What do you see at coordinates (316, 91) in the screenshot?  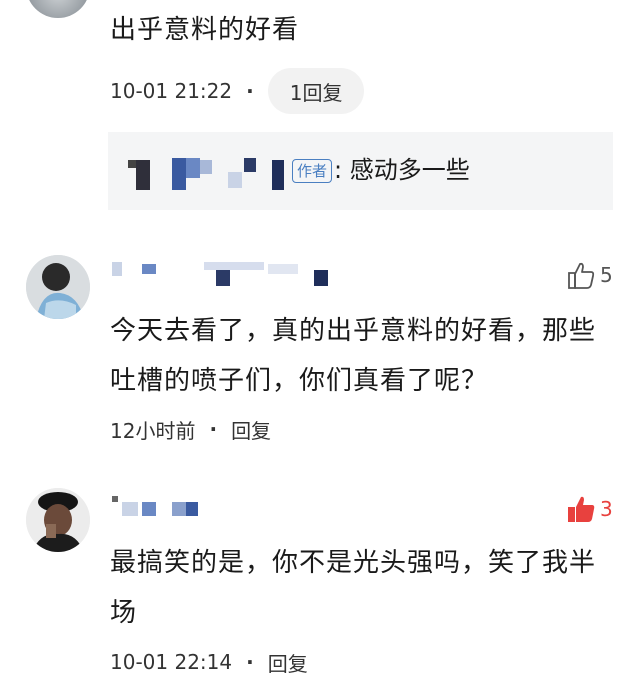 I see `reply-count-button: 1回复` at bounding box center [316, 91].